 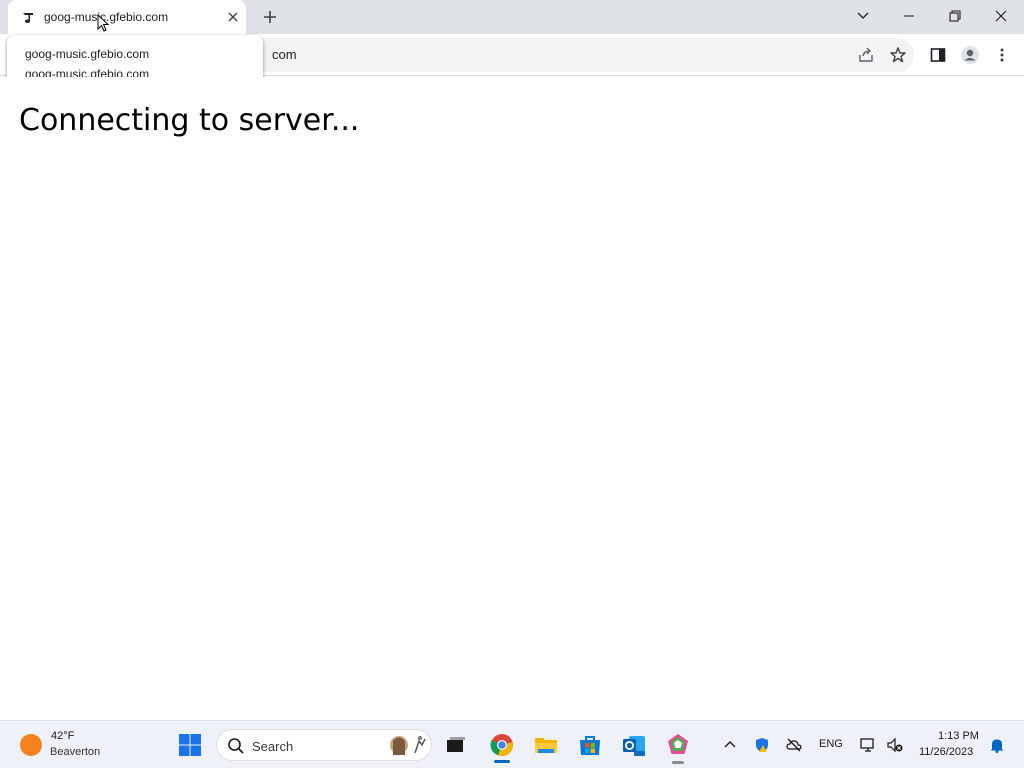 I want to click on copilot-running-indicator, so click(x=678, y=762).